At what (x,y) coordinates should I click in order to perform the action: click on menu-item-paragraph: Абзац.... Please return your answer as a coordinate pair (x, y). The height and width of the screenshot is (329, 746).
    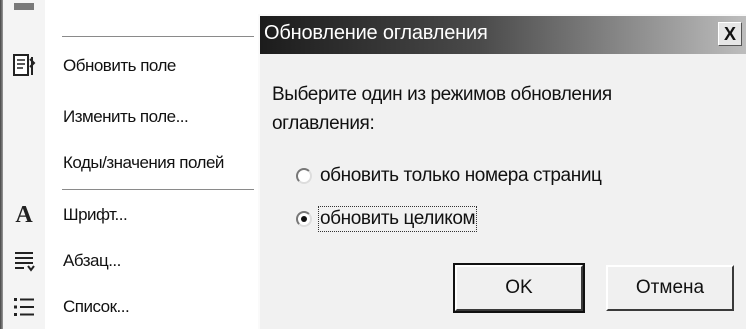
    Looking at the image, I should click on (129, 261).